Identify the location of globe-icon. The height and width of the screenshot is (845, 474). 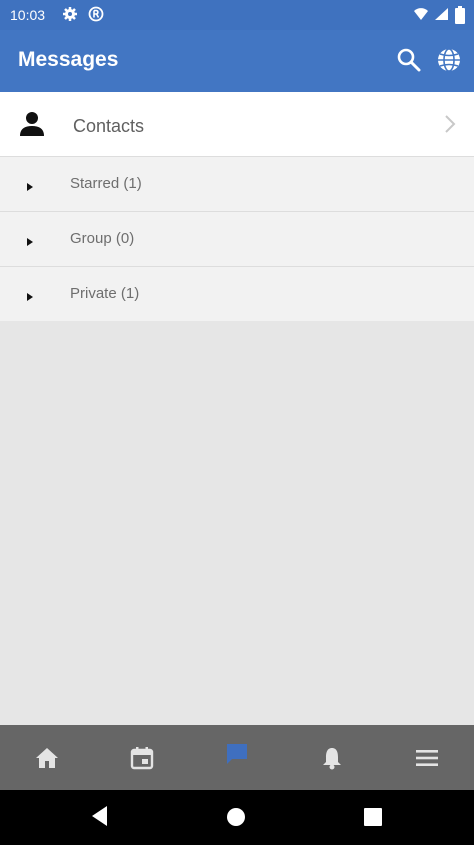
(449, 60).